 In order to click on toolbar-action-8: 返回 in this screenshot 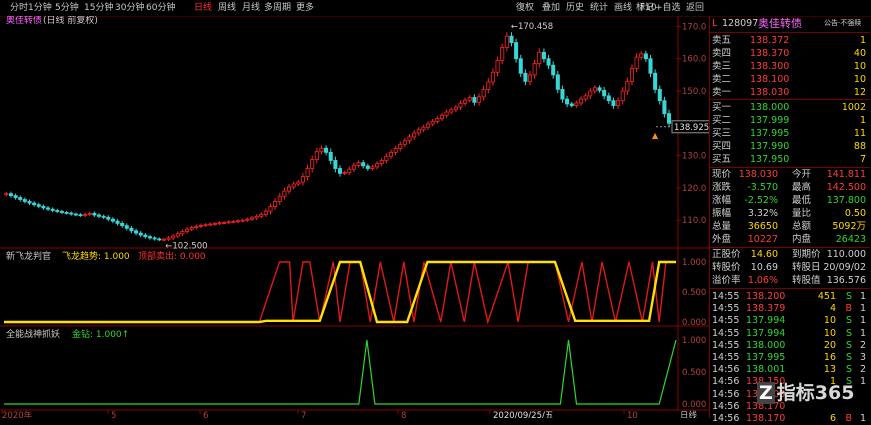, I will do `click(695, 8)`.